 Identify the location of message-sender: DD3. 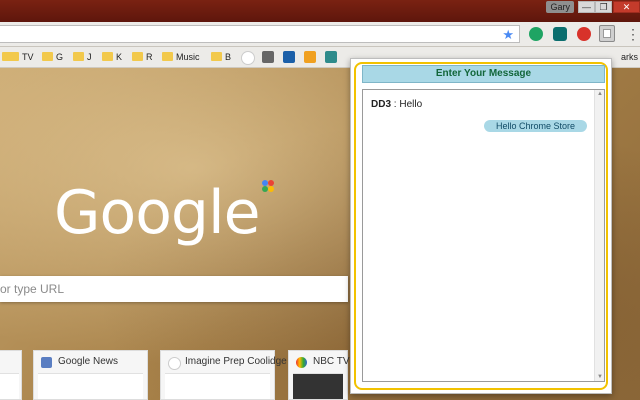
(381, 104).